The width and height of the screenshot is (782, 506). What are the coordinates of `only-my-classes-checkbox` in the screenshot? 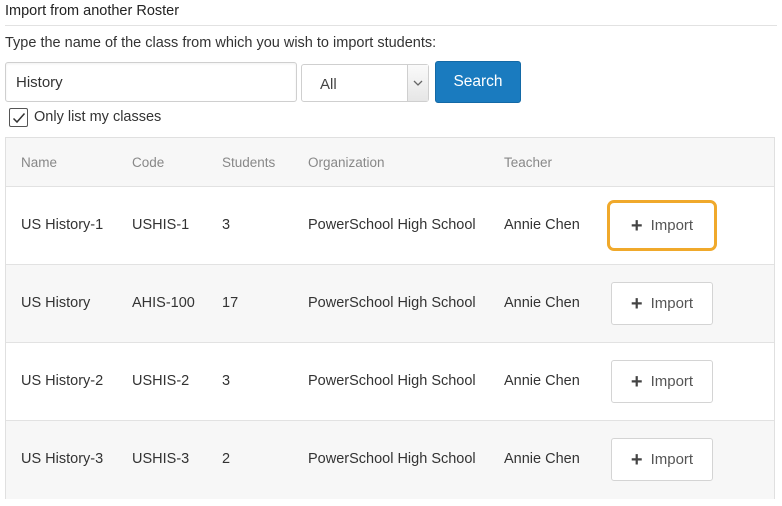 It's located at (18, 117).